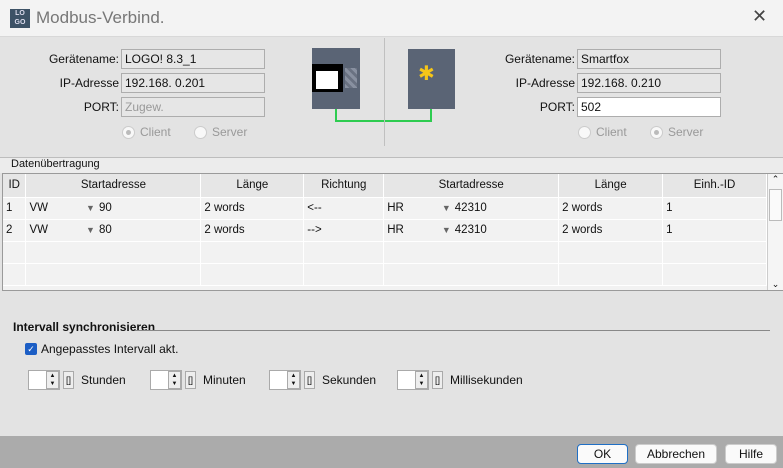 Image resolution: width=783 pixels, height=468 pixels. I want to click on cell-id: 2, so click(15, 230).